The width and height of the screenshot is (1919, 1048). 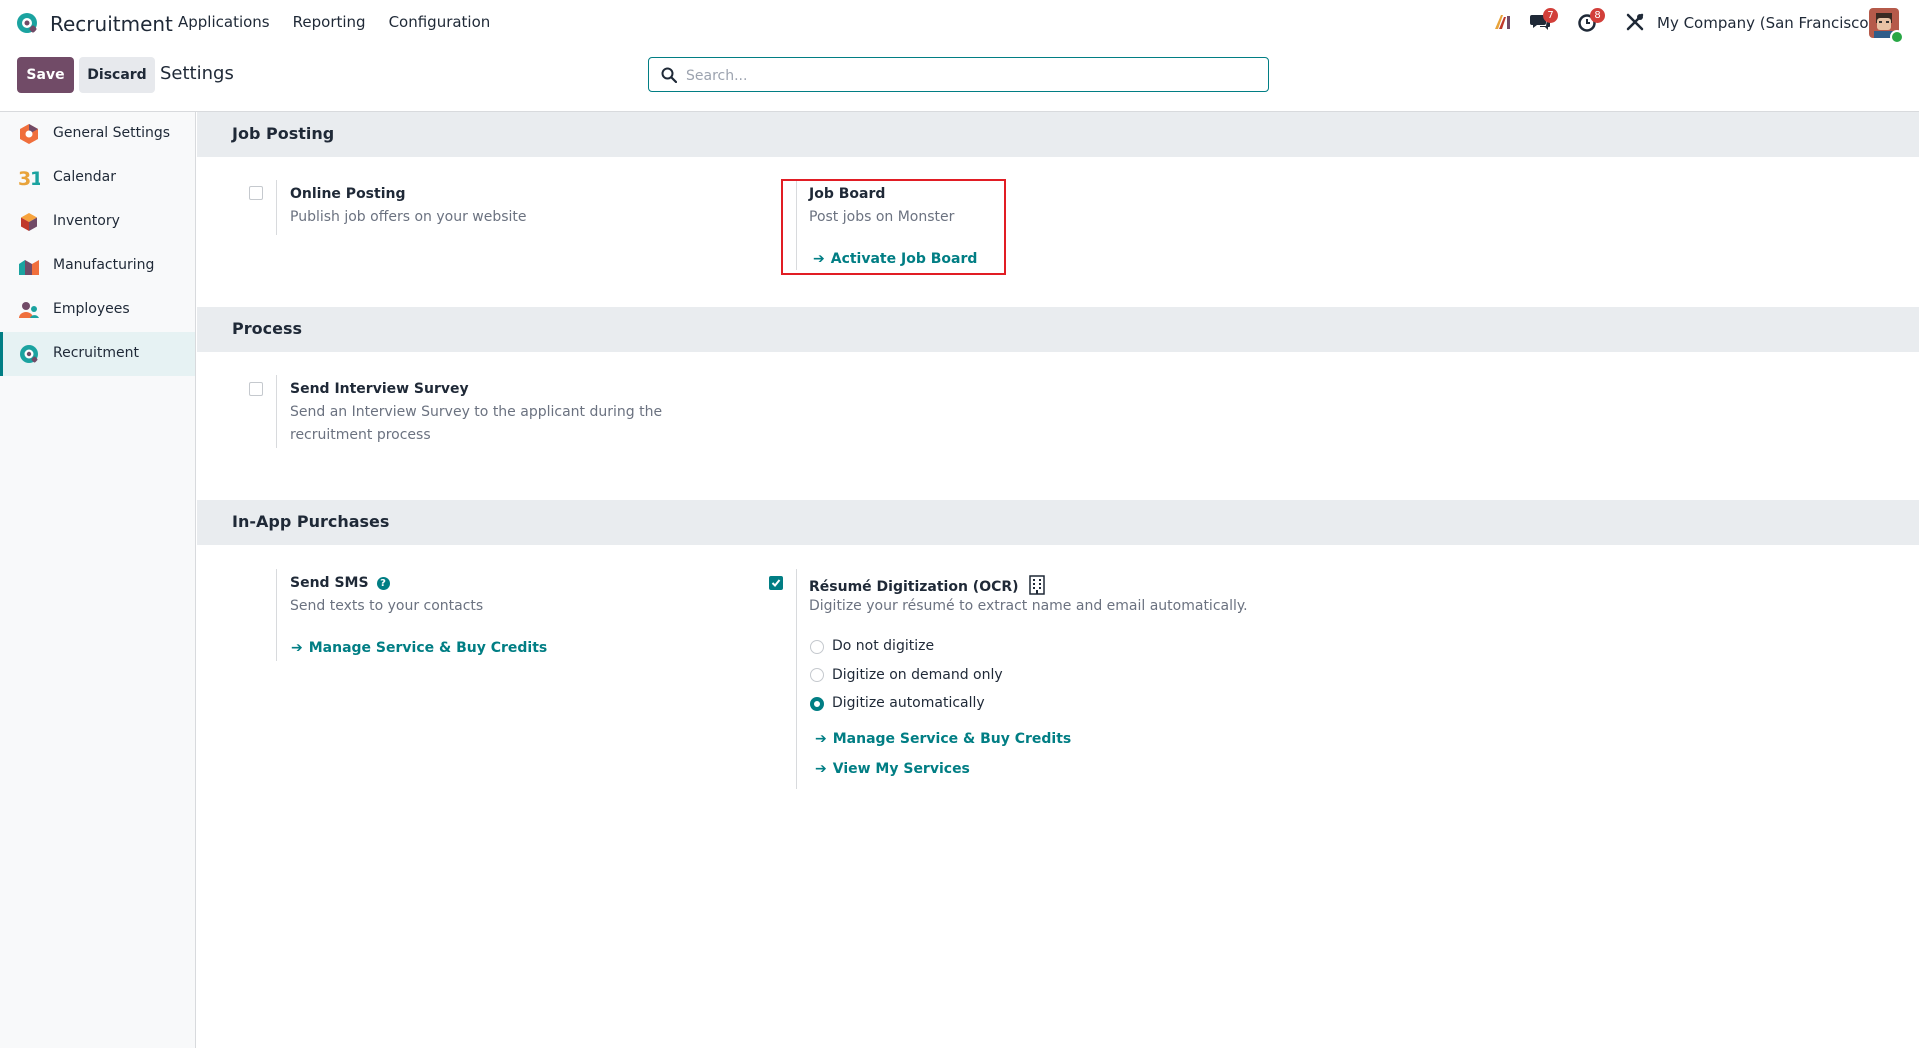 I want to click on menu-applications: Applications, so click(x=224, y=22).